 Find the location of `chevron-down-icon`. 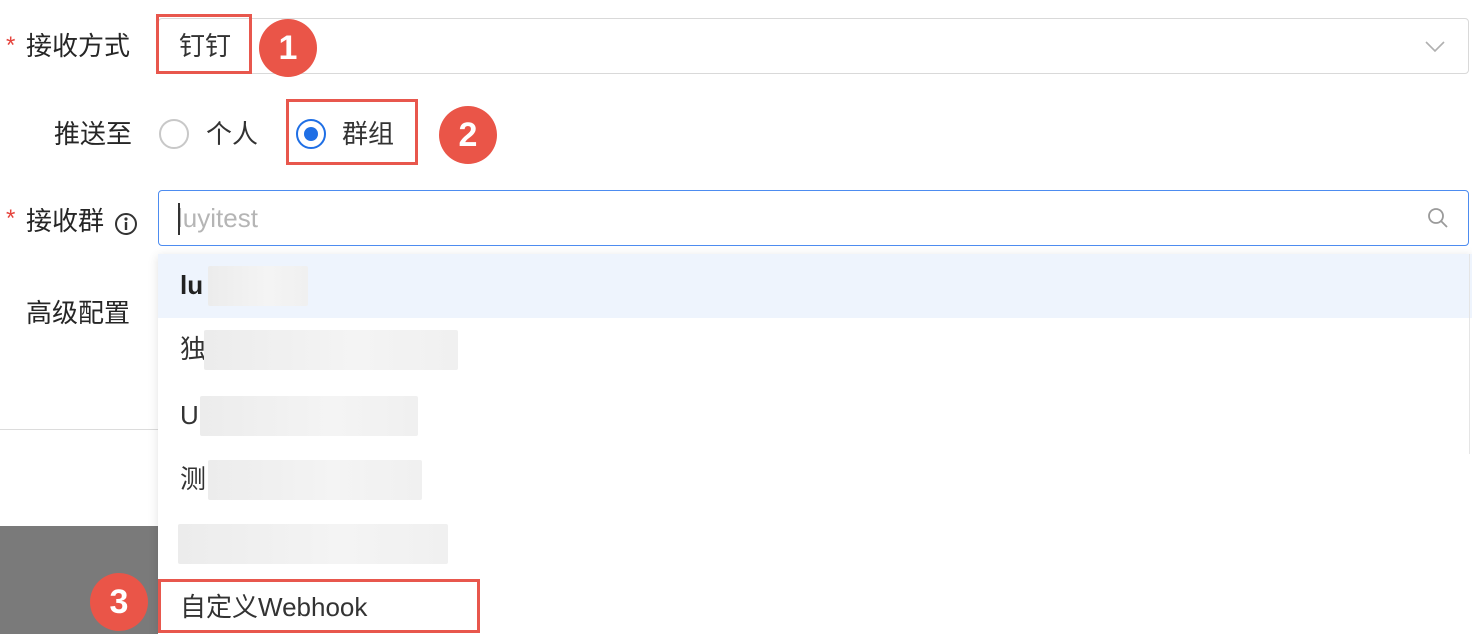

chevron-down-icon is located at coordinates (1435, 47).